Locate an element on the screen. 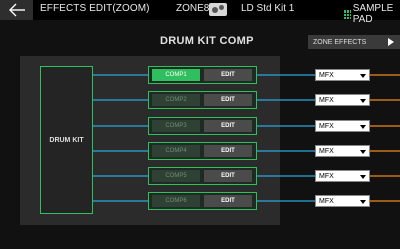 This screenshot has width=400, height=249. comp5-button: COMP5 is located at coordinates (176, 176).